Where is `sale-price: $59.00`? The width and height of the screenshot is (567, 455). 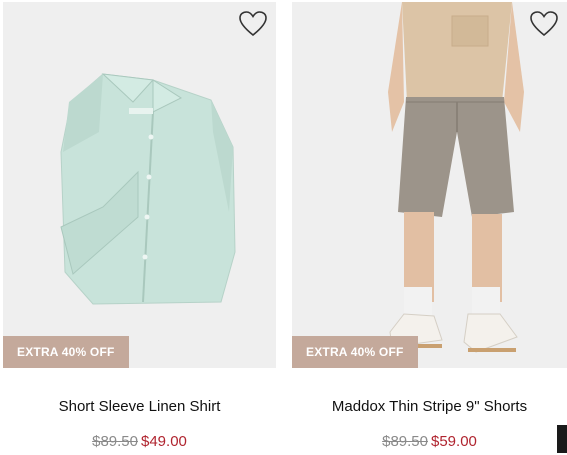 sale-price: $59.00 is located at coordinates (454, 441).